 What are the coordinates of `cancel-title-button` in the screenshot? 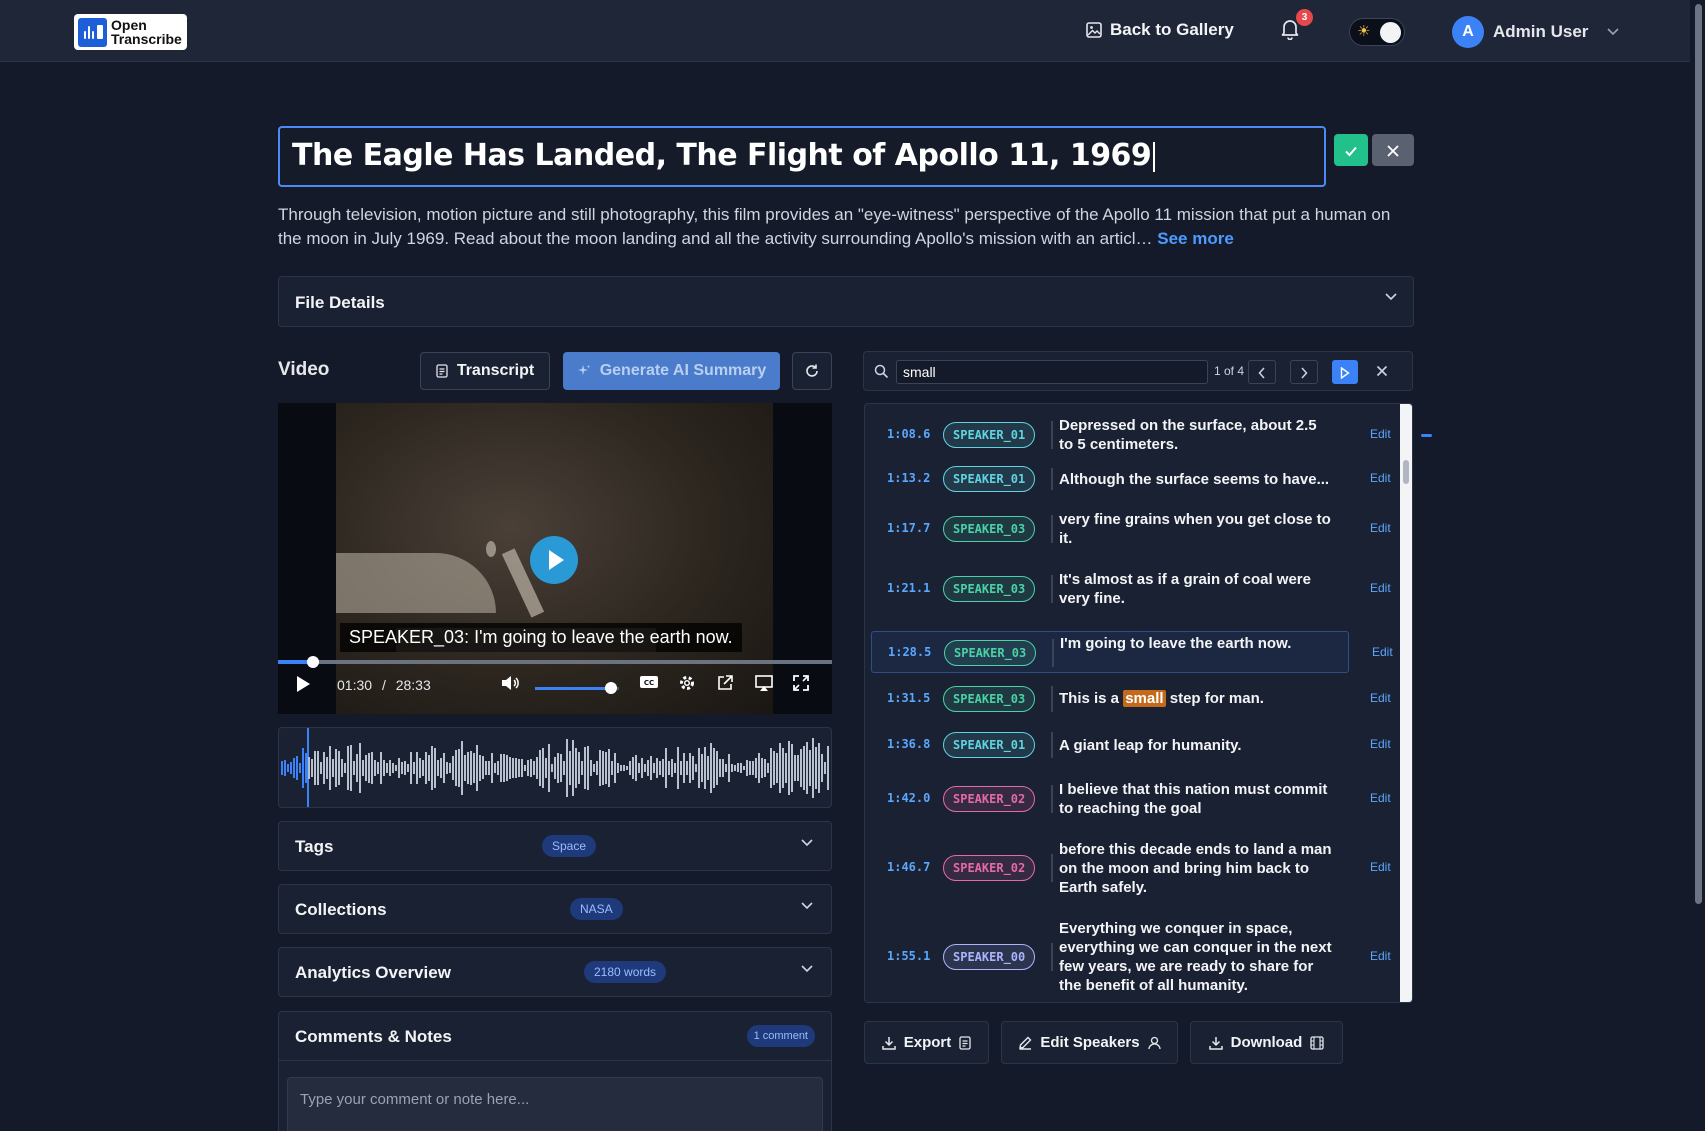 It's located at (1393, 150).